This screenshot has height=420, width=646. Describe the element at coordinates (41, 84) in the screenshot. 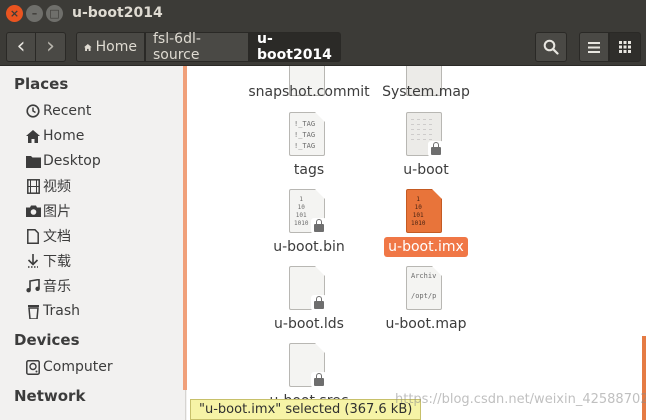

I see `places-heading: Places` at that location.